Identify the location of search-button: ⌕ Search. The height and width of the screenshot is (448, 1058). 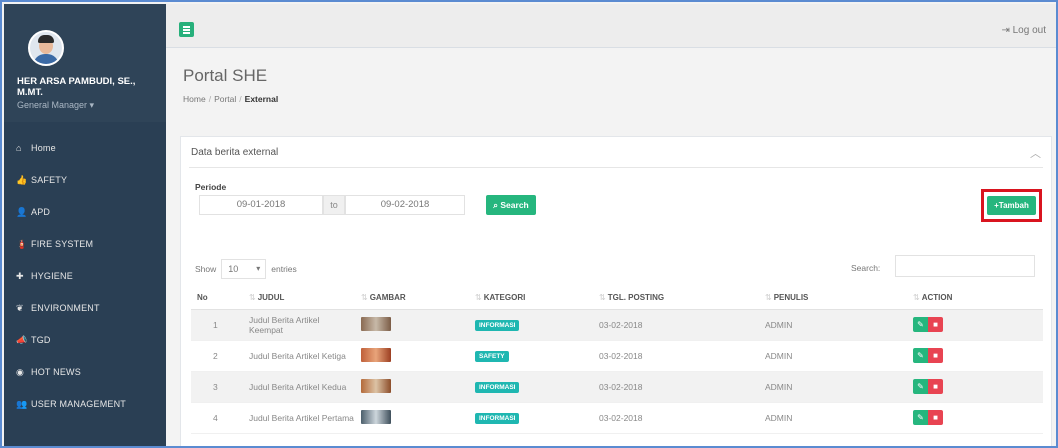
(511, 205).